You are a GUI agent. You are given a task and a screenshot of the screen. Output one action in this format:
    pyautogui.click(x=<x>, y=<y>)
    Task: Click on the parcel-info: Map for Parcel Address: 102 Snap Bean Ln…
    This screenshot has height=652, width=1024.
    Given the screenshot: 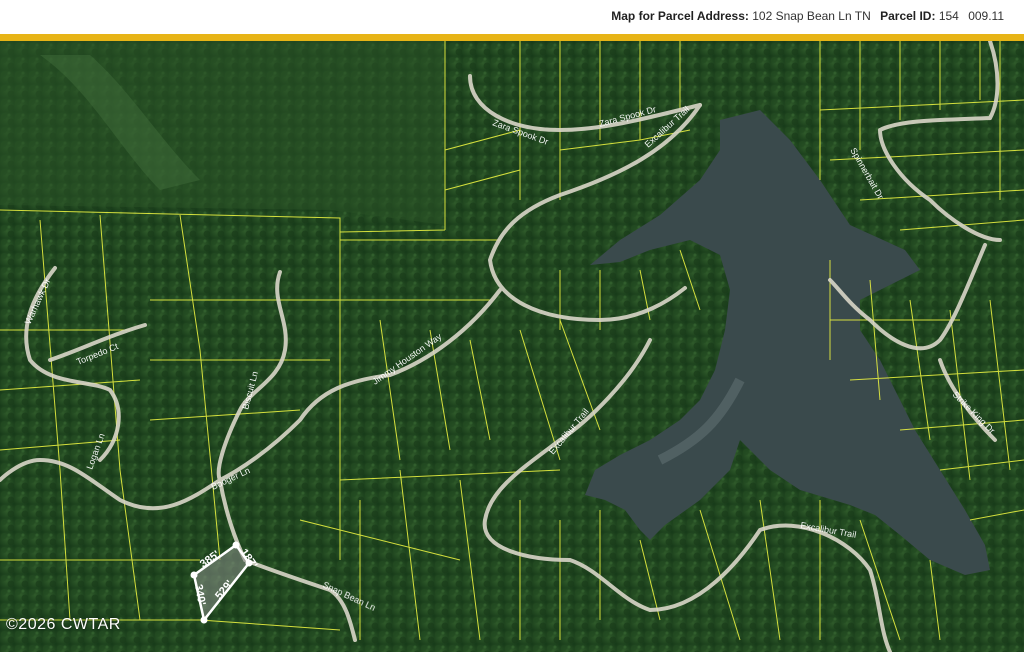 What is the action you would take?
    pyautogui.click(x=807, y=16)
    